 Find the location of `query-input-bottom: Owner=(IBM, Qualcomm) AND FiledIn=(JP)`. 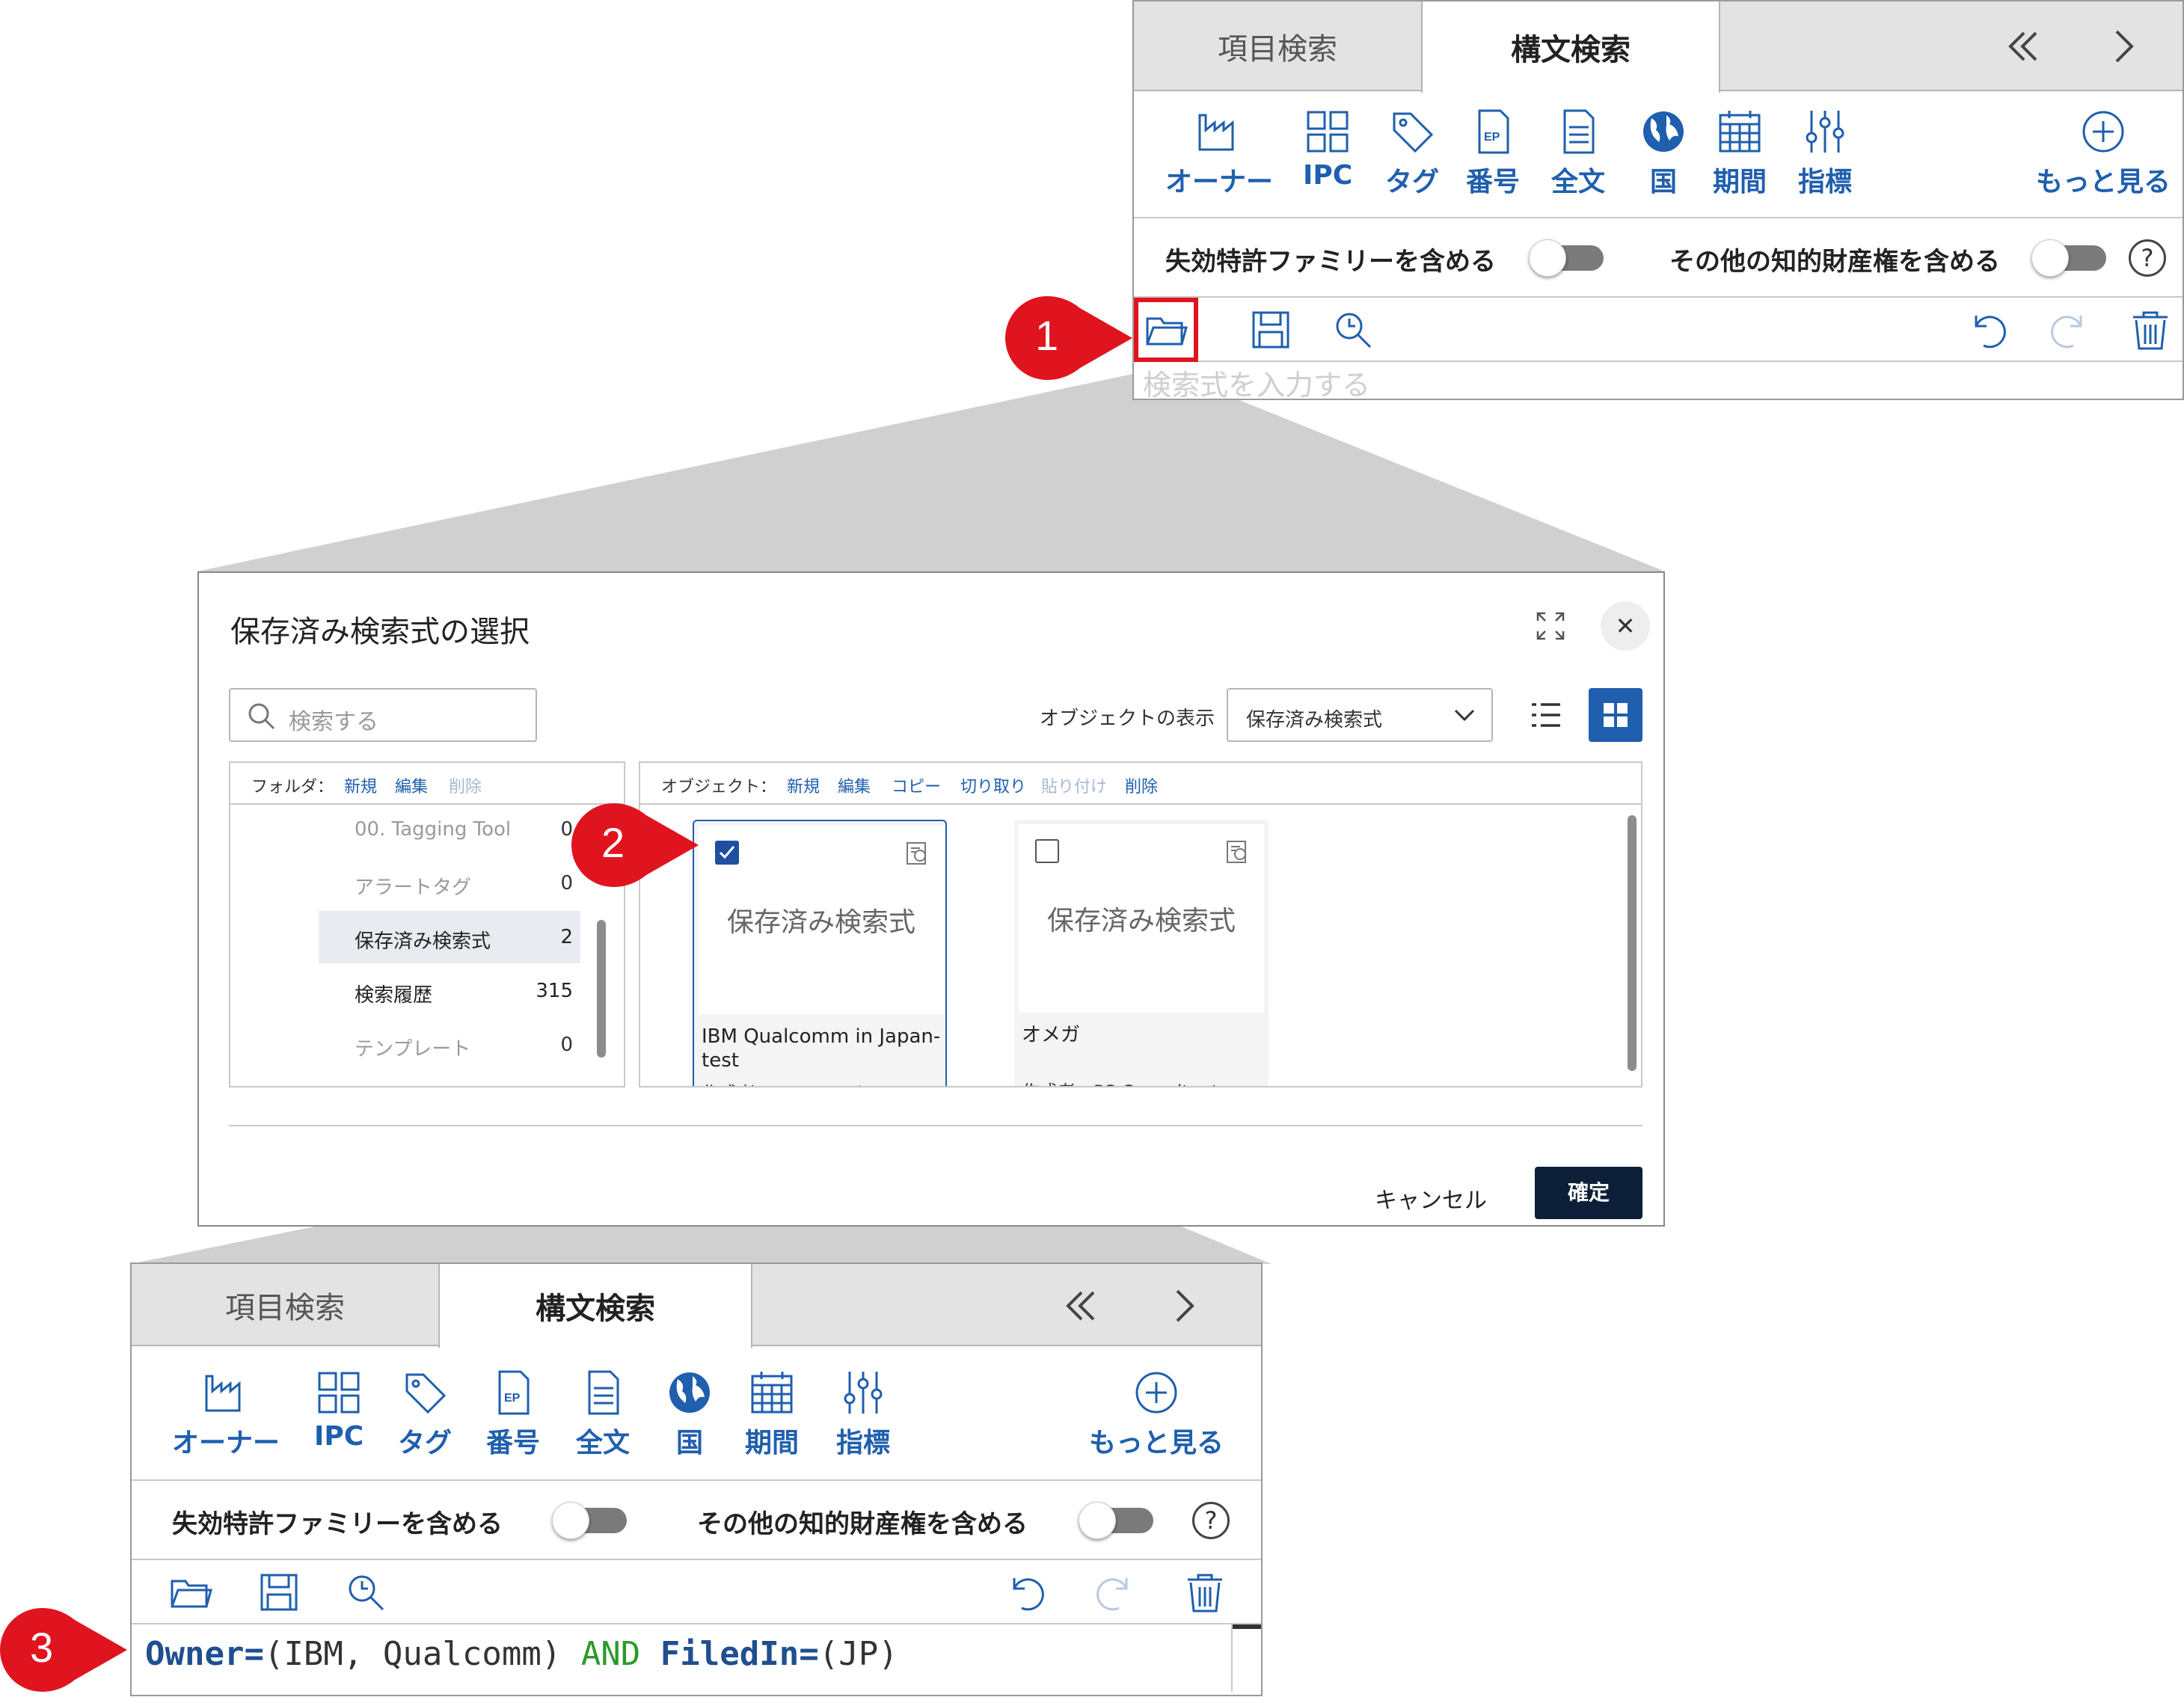

query-input-bottom: Owner=(IBM, Qualcomm) AND FiledIn=(JP) is located at coordinates (696, 1658).